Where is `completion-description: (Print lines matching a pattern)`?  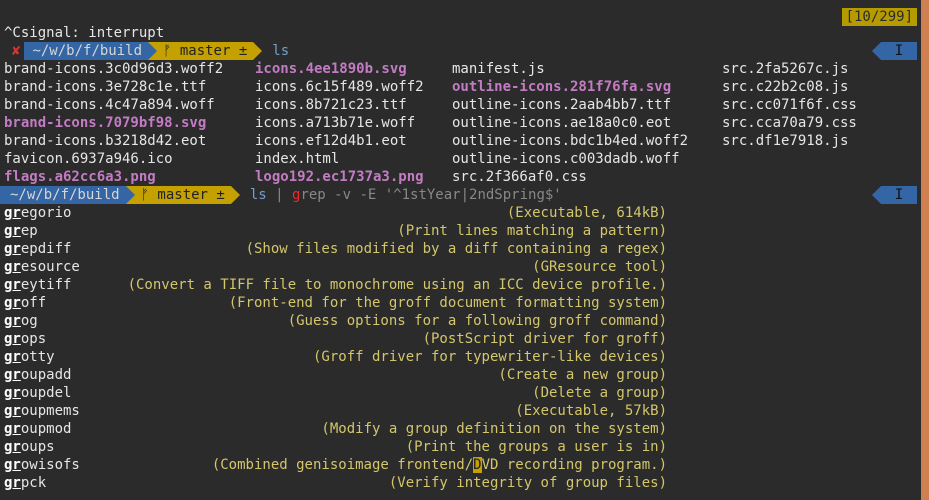 completion-description: (Print lines matching a pattern) is located at coordinates (532, 231).